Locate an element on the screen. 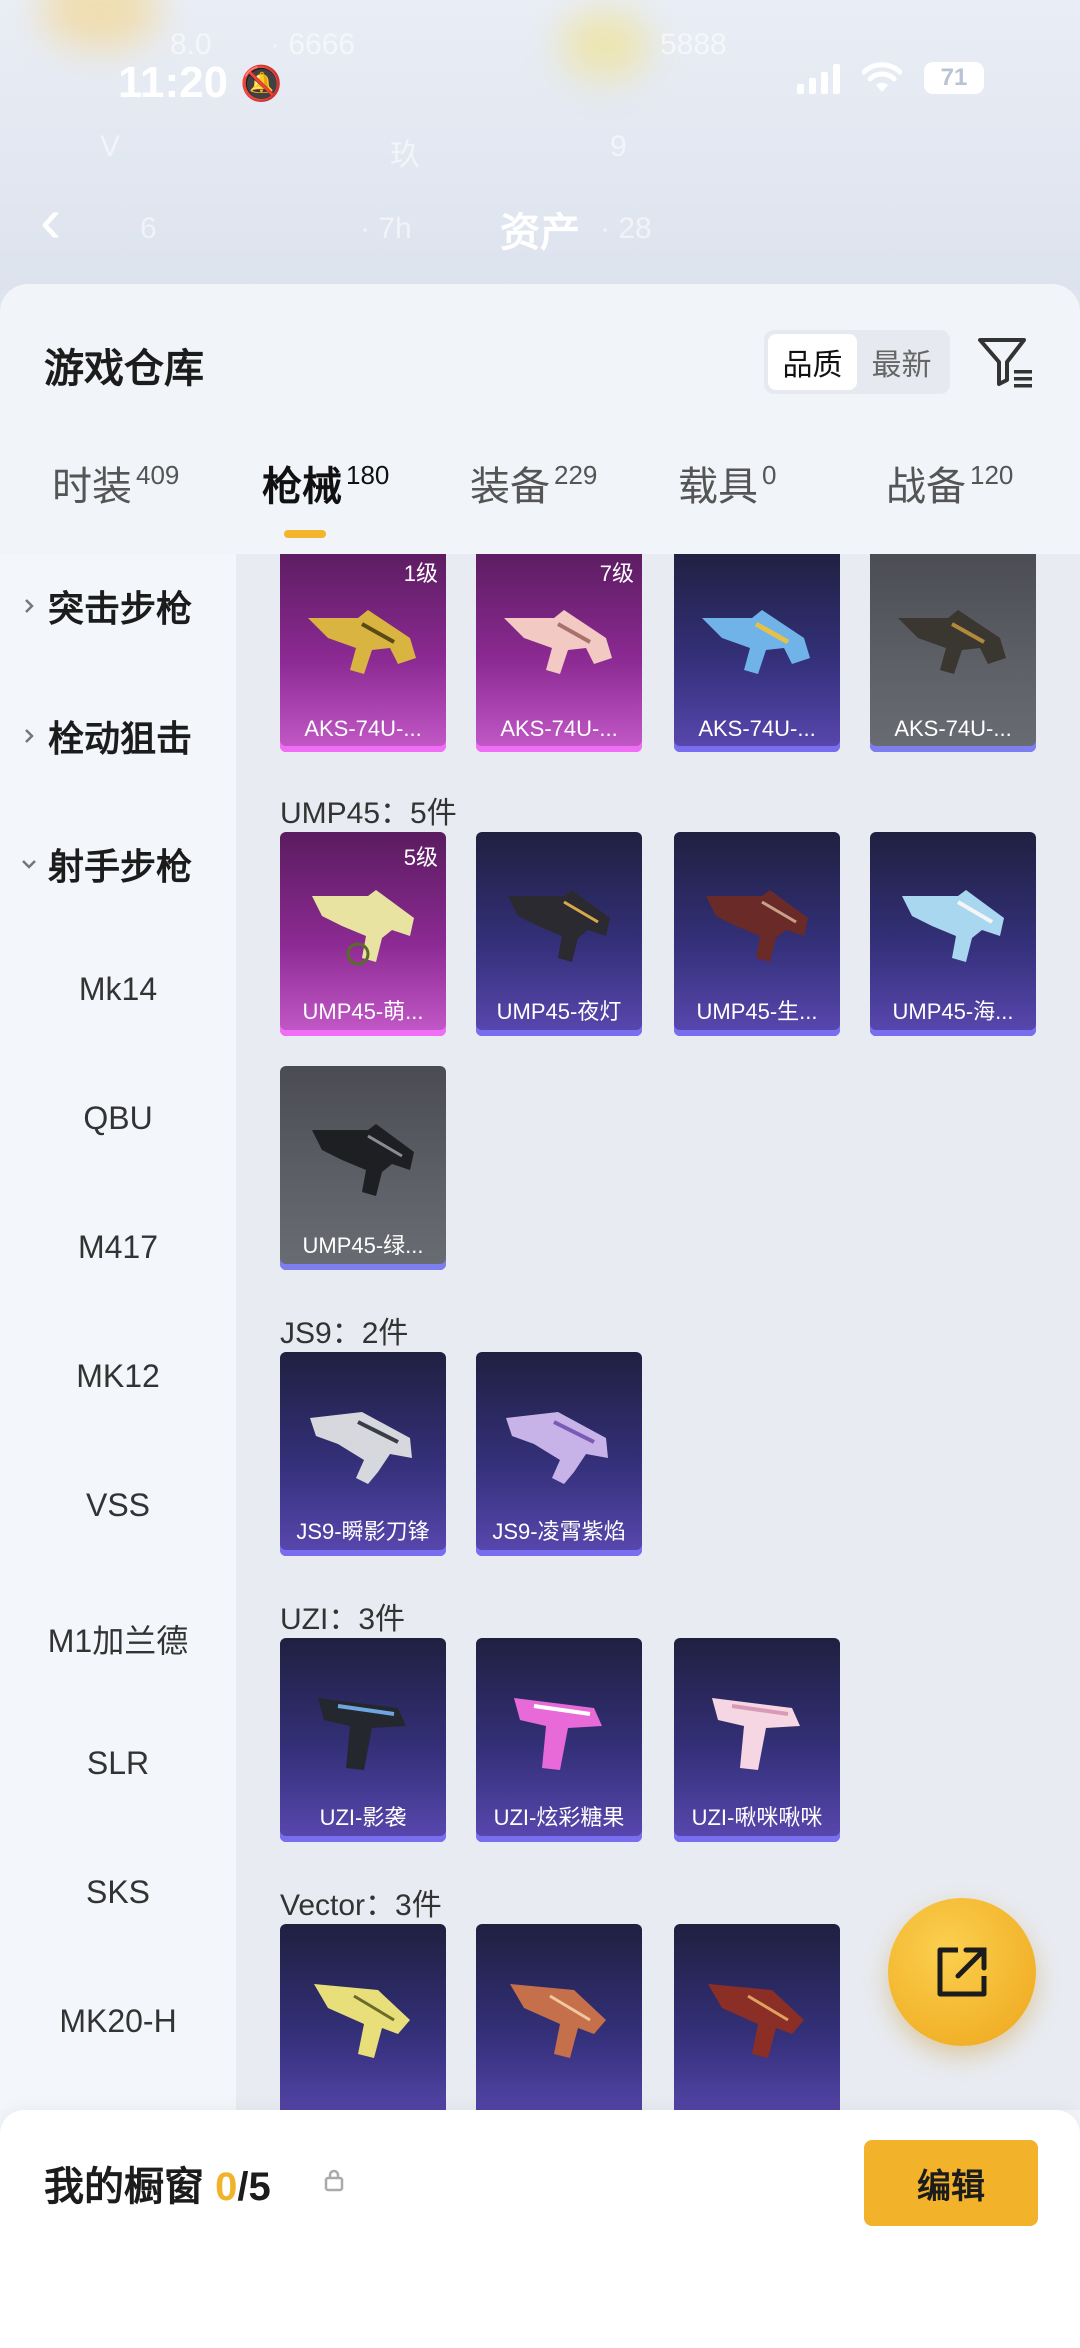 This screenshot has width=1080, height=2348. external-link-icon is located at coordinates (962, 1972).